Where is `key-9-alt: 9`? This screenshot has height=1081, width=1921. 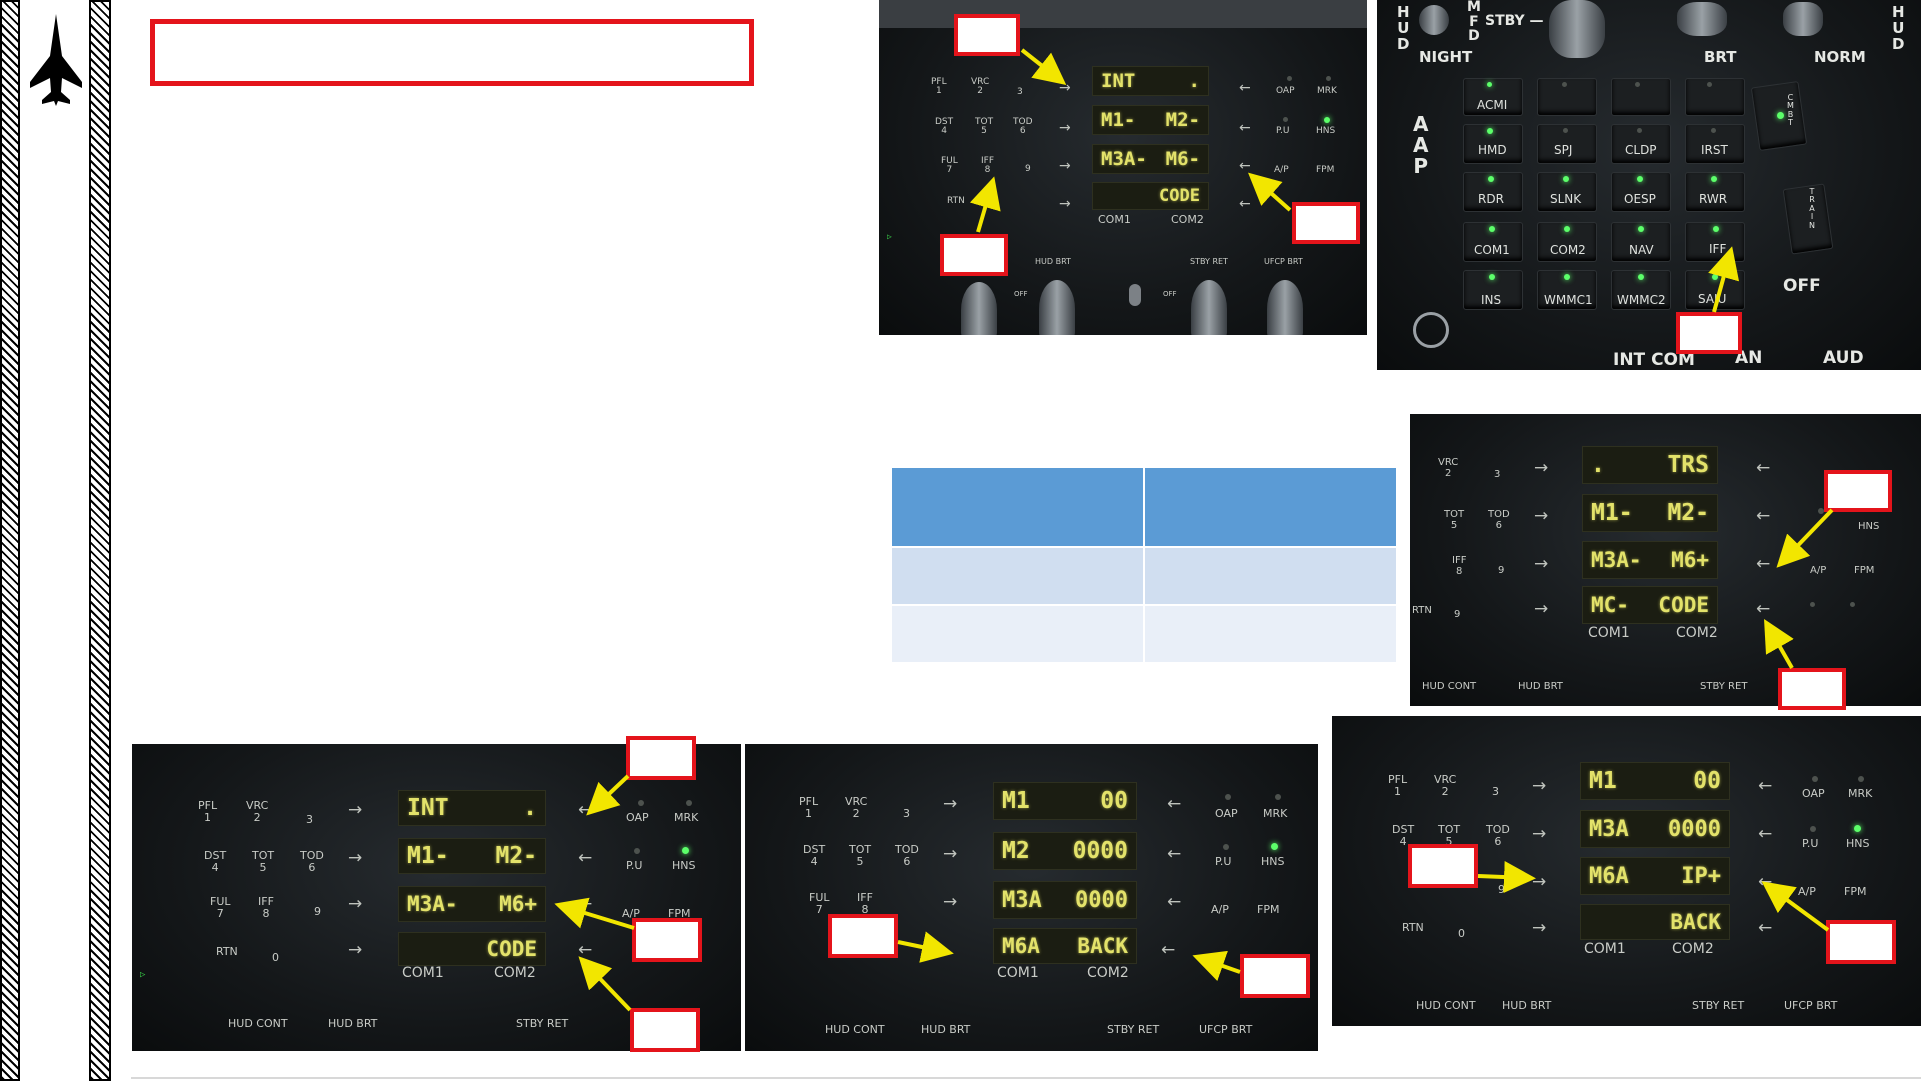 key-9-alt: 9 is located at coordinates (1457, 615).